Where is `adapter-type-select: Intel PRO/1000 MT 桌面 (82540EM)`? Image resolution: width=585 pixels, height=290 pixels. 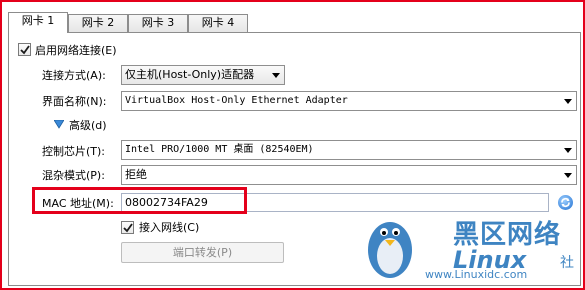
adapter-type-select: Intel PRO/1000 MT 桌面 (82540EM) is located at coordinates (349, 150).